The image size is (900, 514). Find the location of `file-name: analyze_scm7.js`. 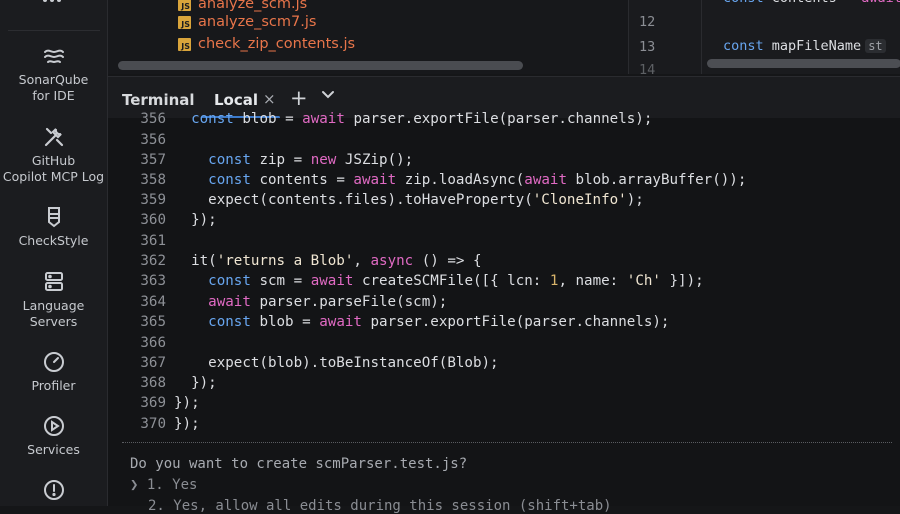

file-name: analyze_scm7.js is located at coordinates (257, 22).